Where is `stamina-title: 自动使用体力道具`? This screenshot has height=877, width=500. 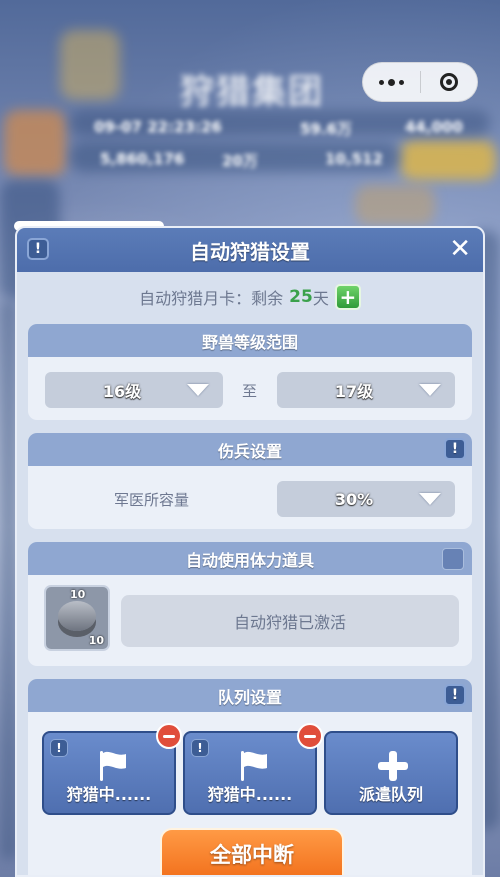 stamina-title: 自动使用体力道具 is located at coordinates (250, 558).